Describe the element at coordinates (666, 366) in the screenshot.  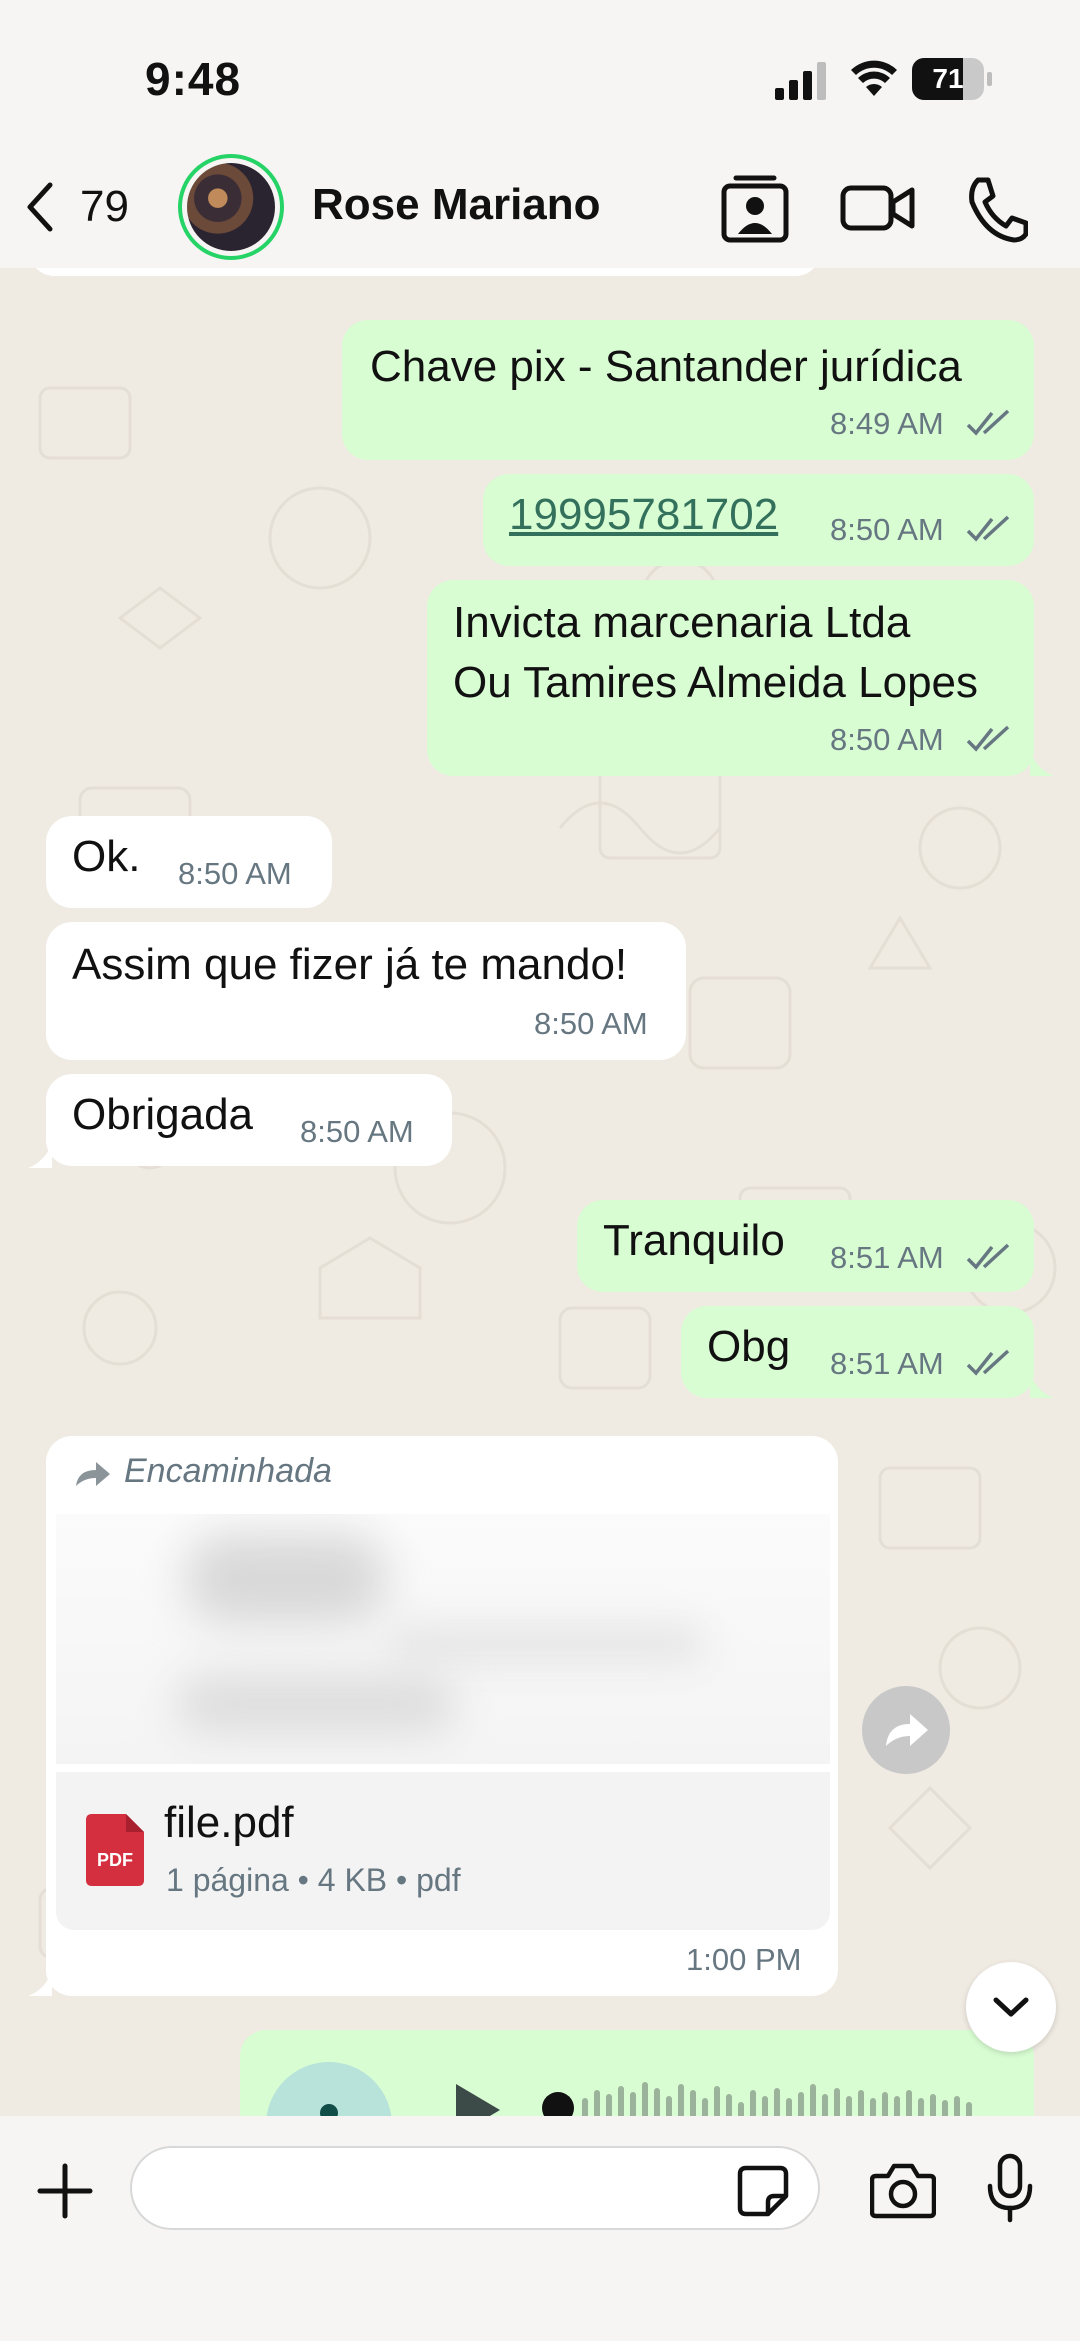
I see `message-text: Chave pix - Santander jurídica` at that location.